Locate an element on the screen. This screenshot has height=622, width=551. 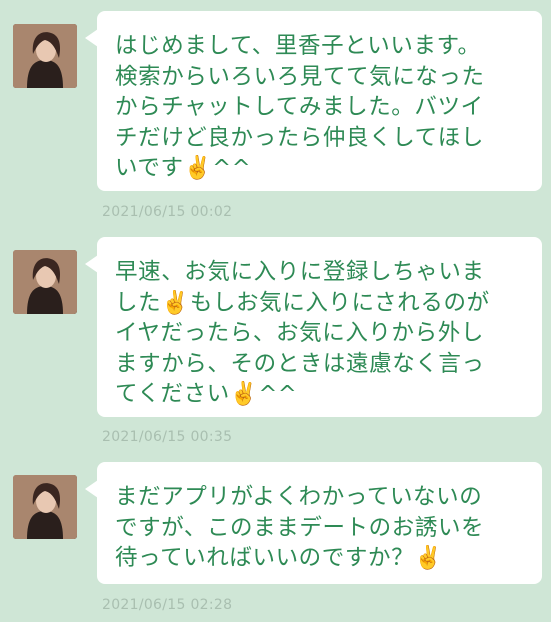
message-timestamp: 2021/06/15 00:02 is located at coordinates (167, 212).